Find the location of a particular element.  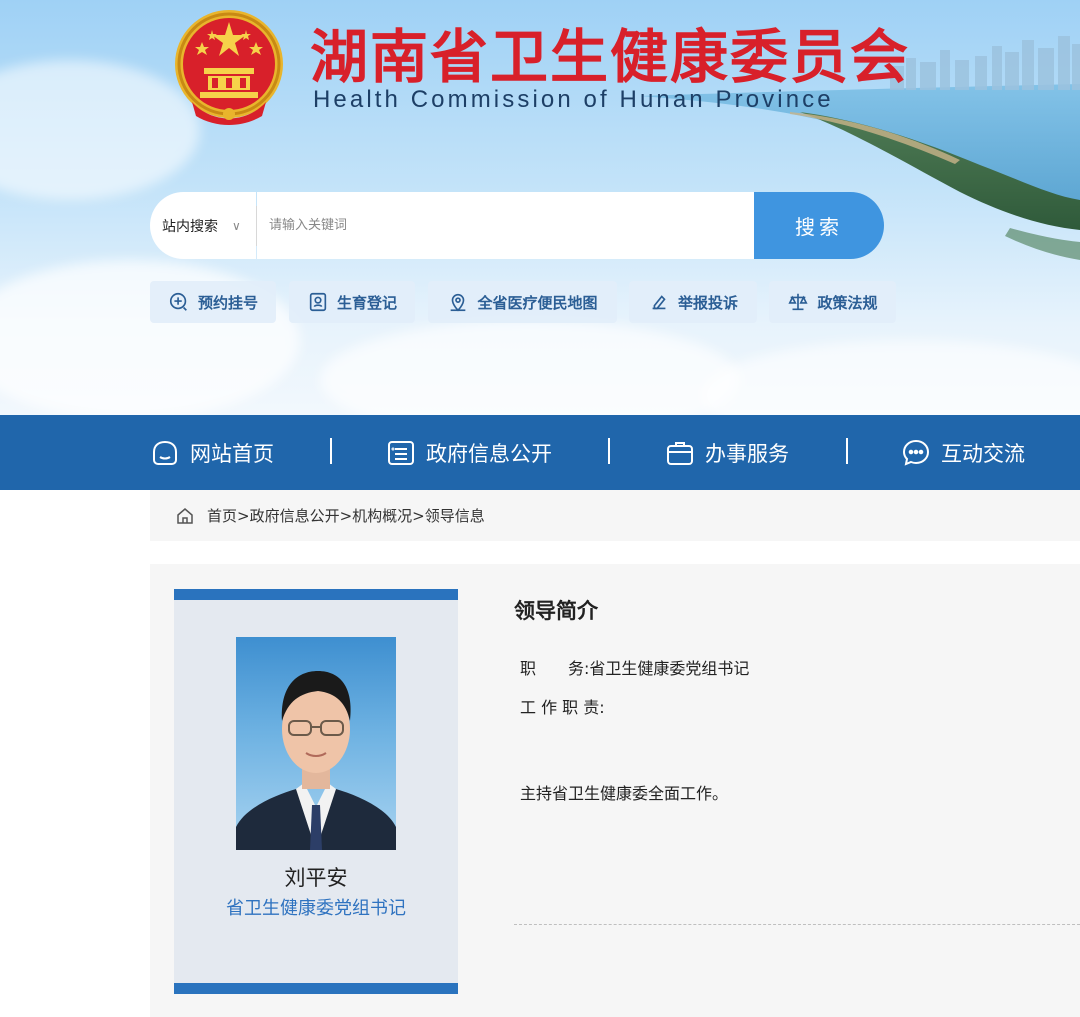

nav-item-services: 办事服务 is located at coordinates (727, 452).